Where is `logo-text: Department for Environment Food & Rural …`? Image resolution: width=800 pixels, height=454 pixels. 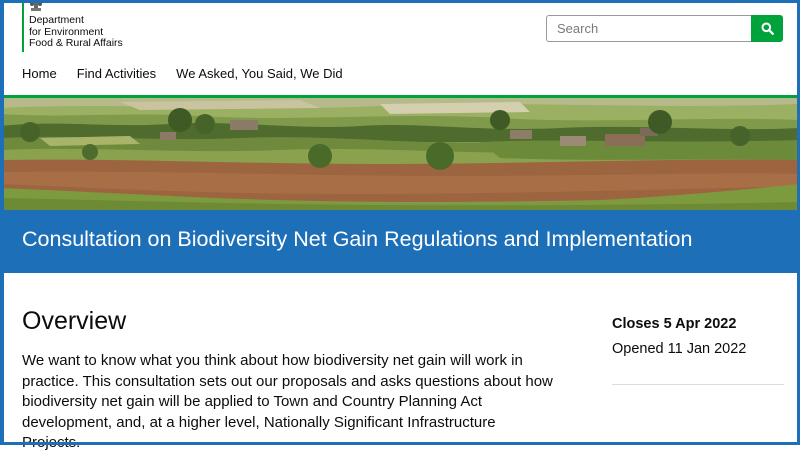
logo-text: Department for Environment Food & Rural … is located at coordinates (76, 32).